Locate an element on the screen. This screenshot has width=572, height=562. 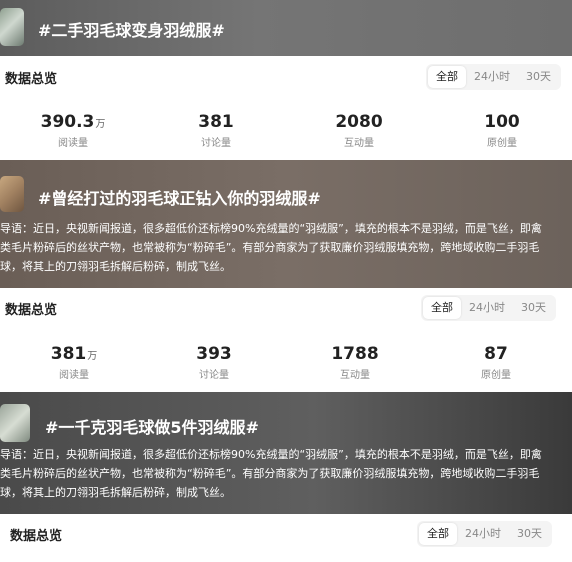
metric-discussions: 393 讨论量 is located at coordinates (214, 362).